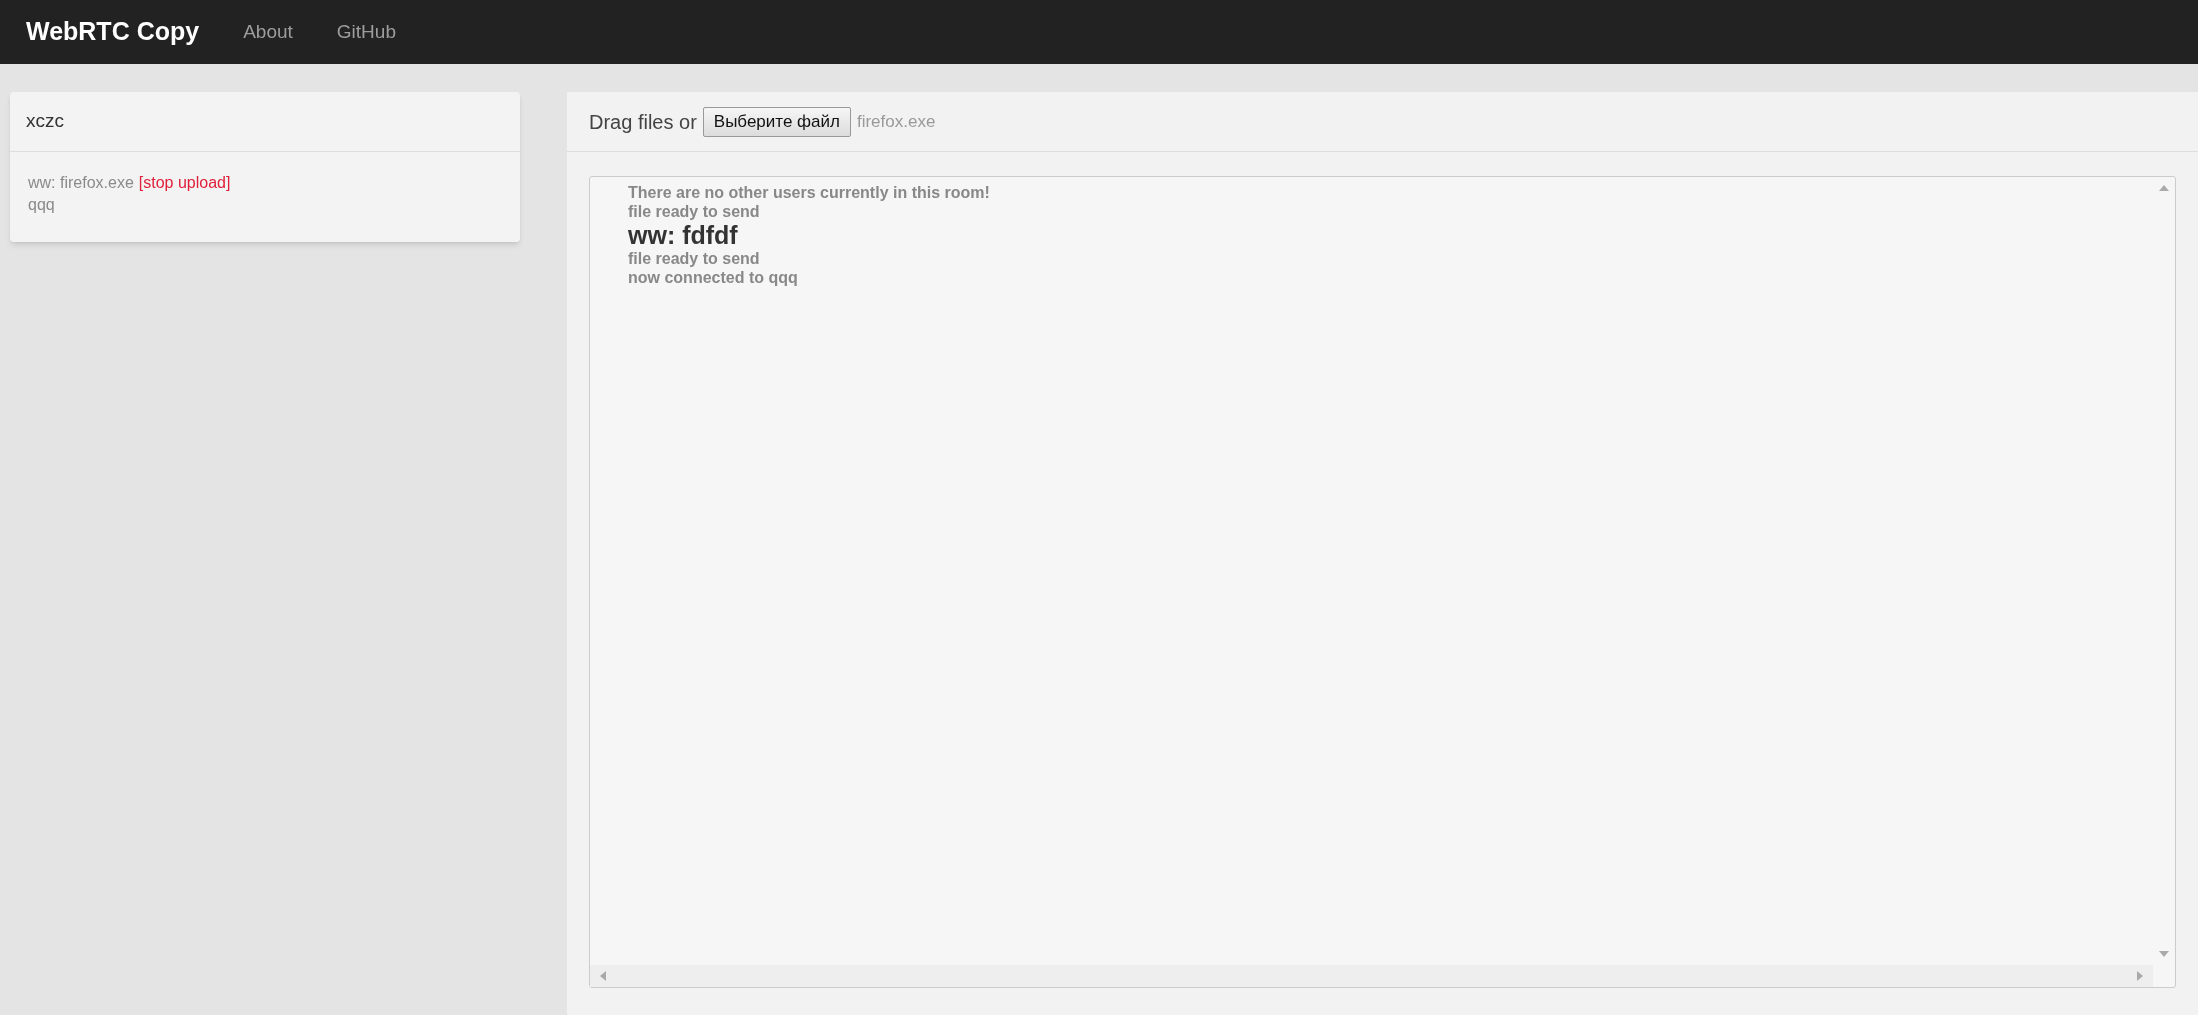 This screenshot has height=1015, width=2198. What do you see at coordinates (809, 192) in the screenshot?
I see `status-message: There are no other users currently in this room!` at bounding box center [809, 192].